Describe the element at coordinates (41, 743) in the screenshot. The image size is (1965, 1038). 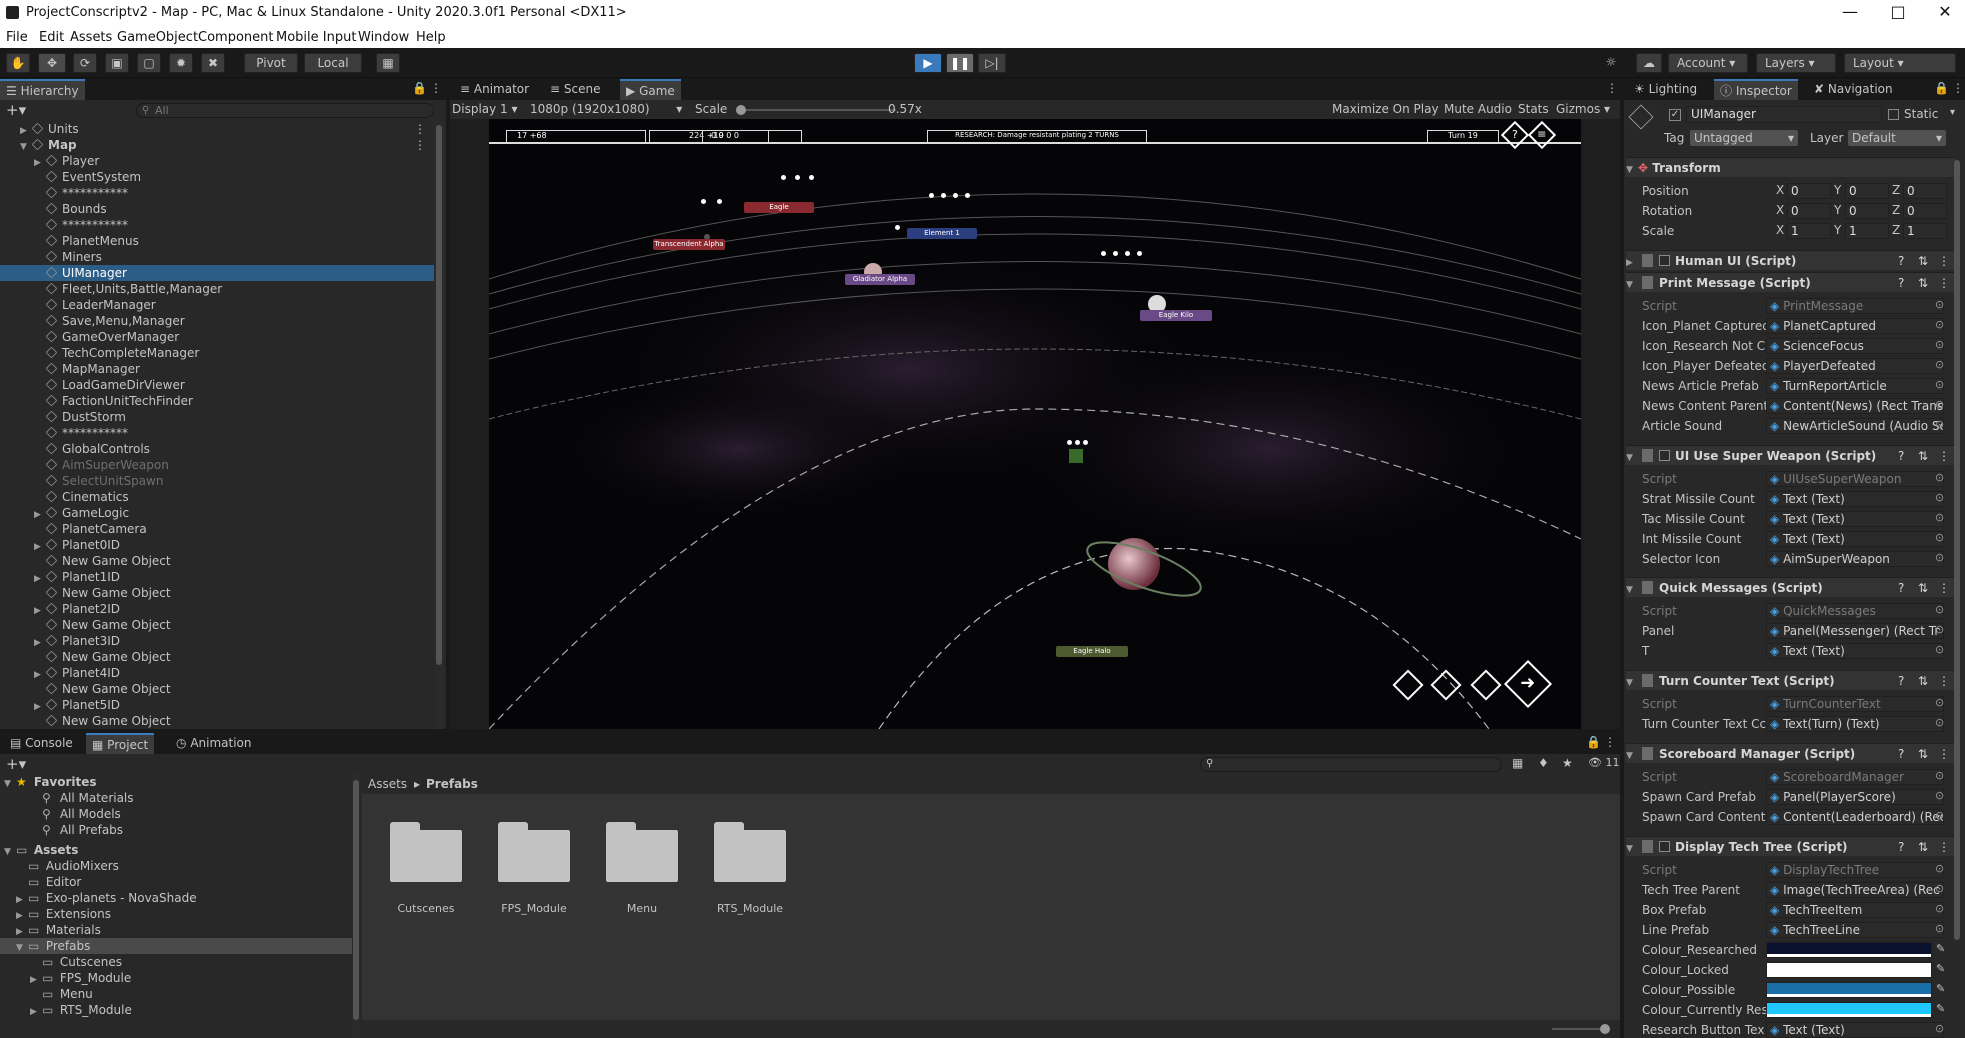
I see `tab-console: ▤ Console` at that location.